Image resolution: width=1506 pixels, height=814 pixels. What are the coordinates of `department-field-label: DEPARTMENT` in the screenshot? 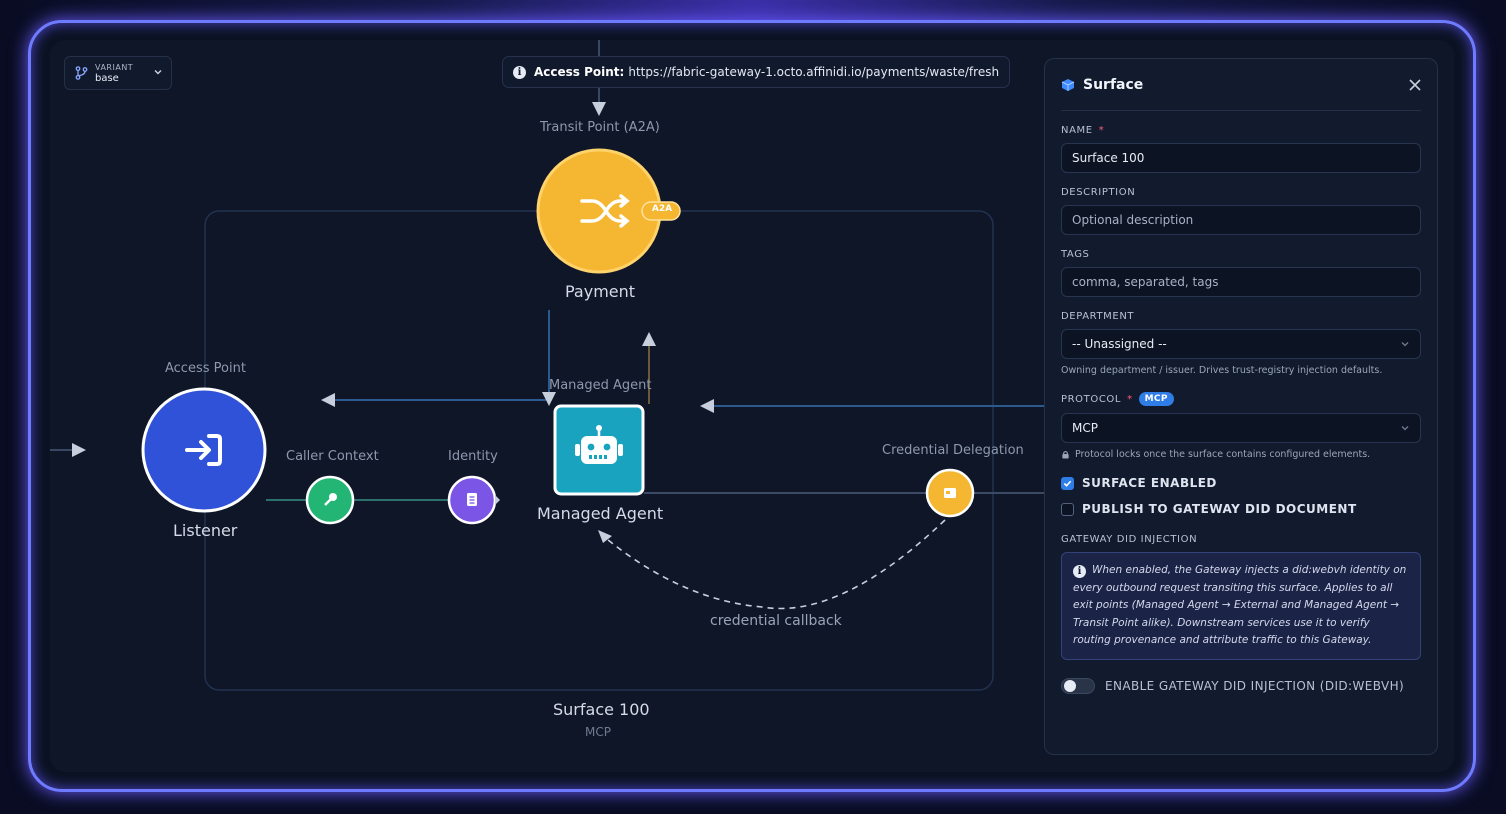 It's located at (1098, 316).